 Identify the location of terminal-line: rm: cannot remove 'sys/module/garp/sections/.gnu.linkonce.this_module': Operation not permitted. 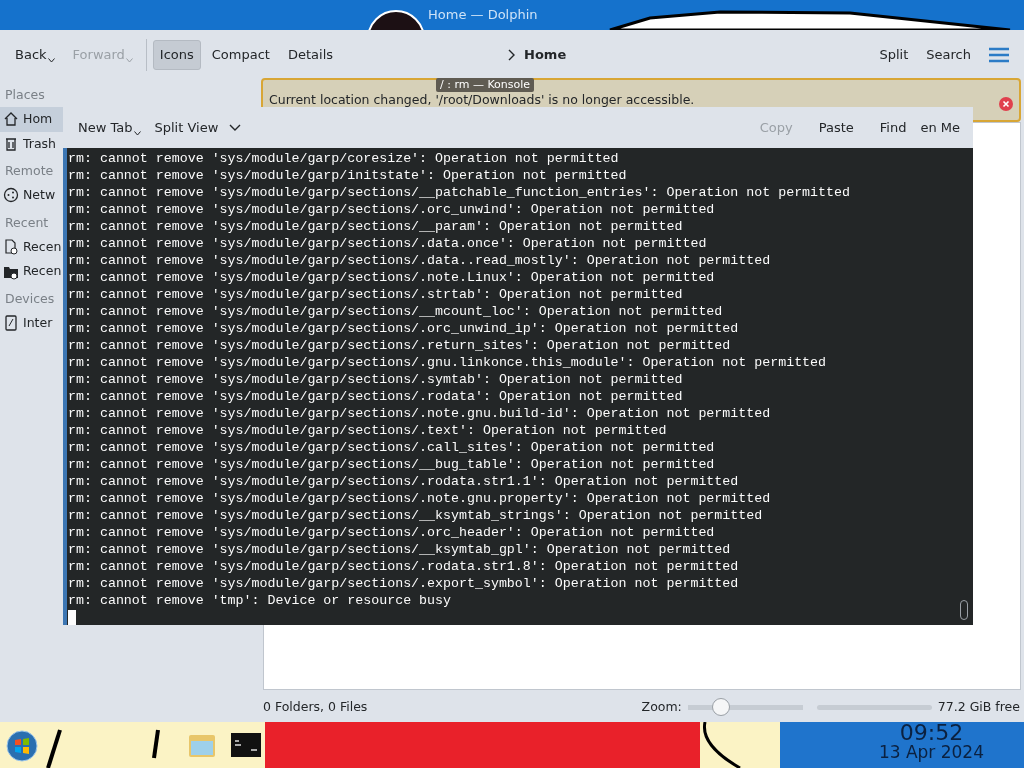
(448, 362).